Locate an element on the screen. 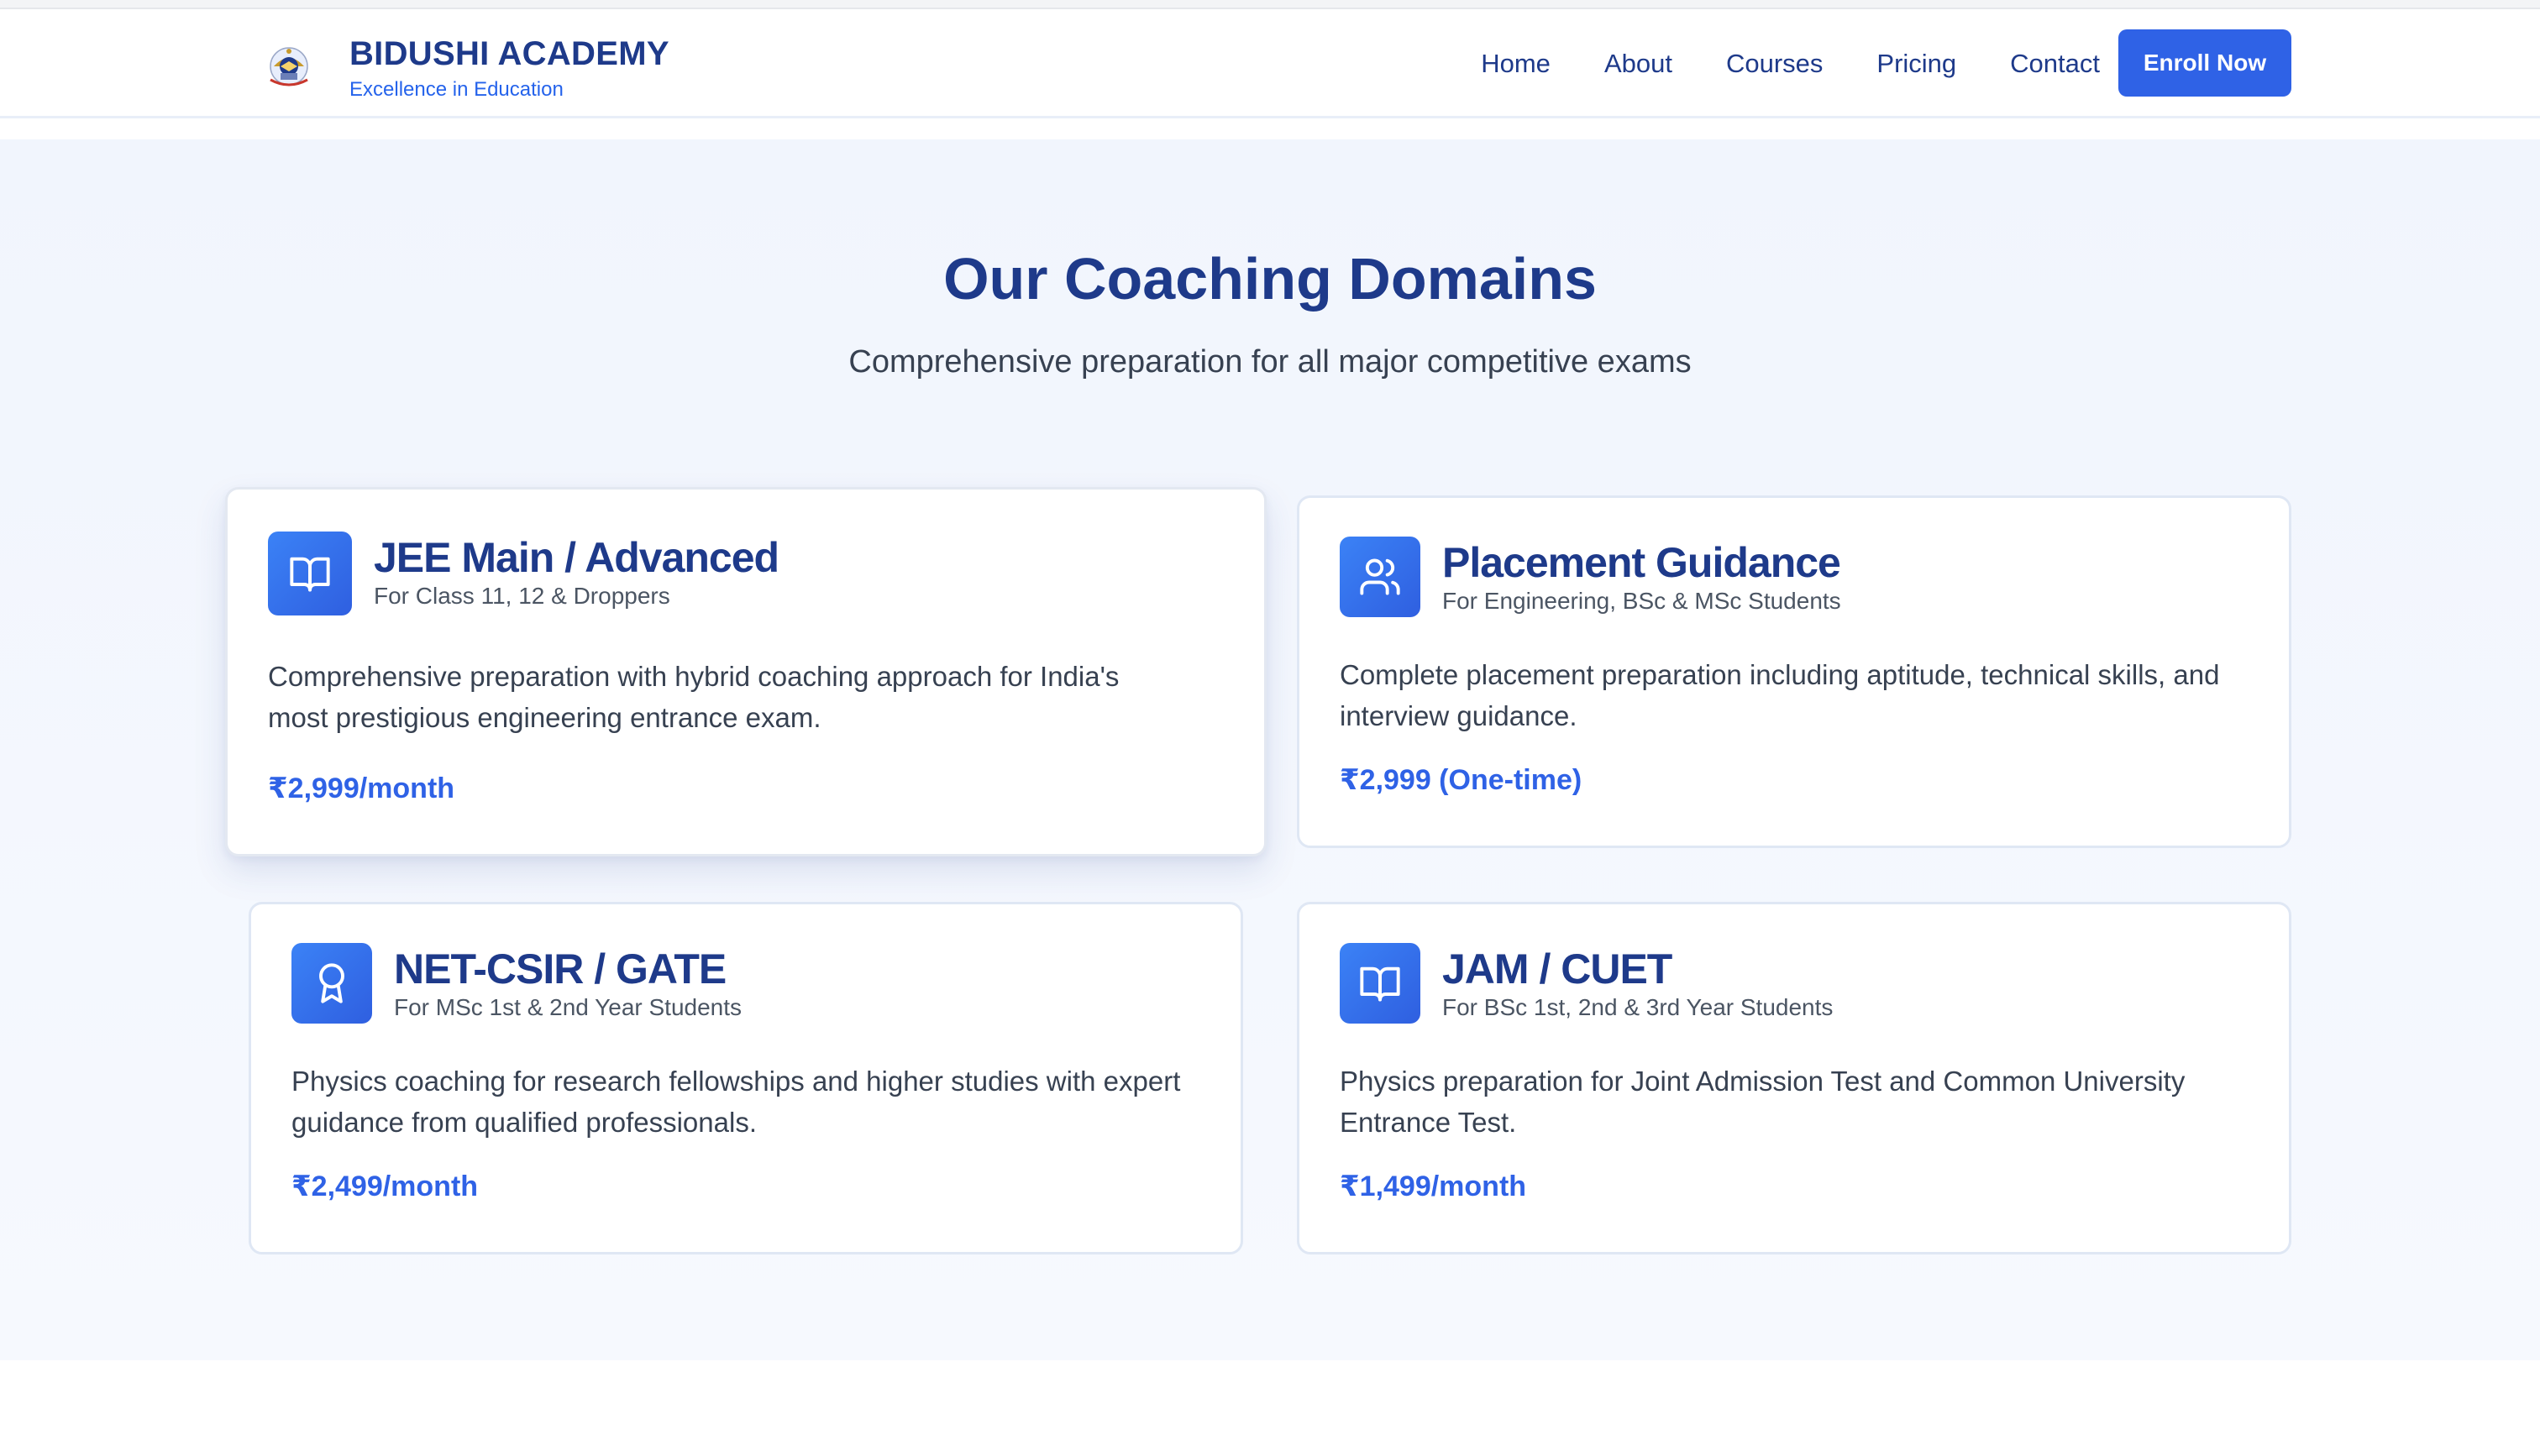 The width and height of the screenshot is (2540, 1456). card-description-line: Entrance Test. is located at coordinates (1428, 1122).